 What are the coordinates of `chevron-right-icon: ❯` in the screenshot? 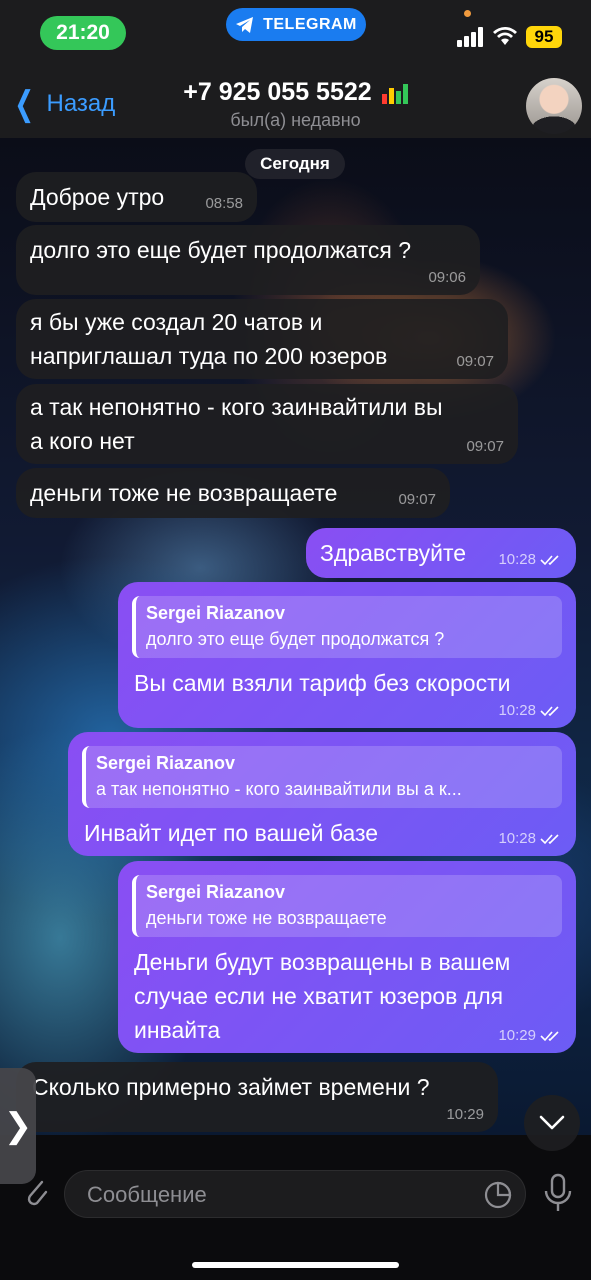 It's located at (18, 1126).